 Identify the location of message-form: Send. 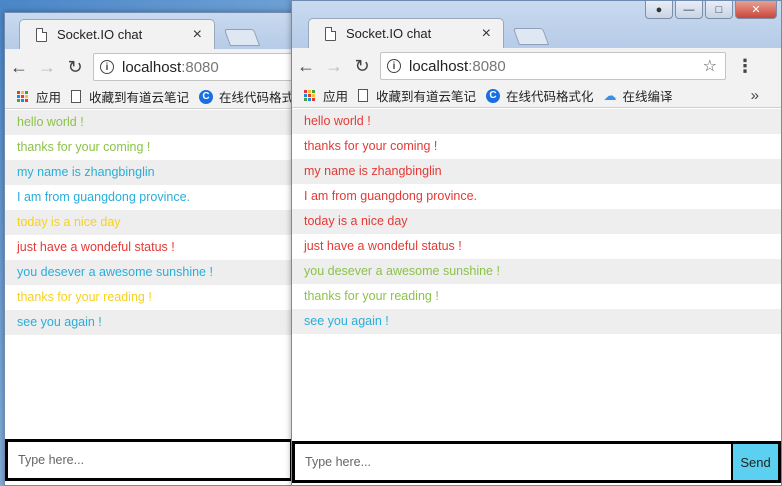
(536, 462).